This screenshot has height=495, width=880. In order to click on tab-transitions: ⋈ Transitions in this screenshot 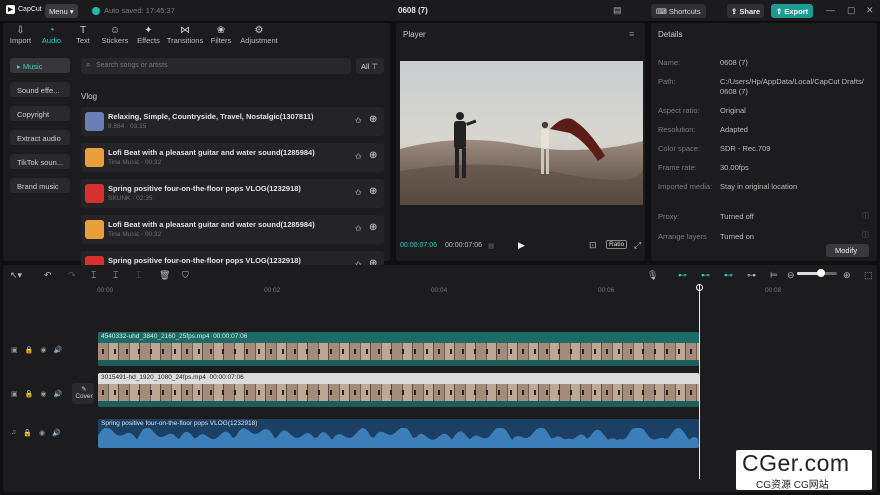, I will do `click(185, 36)`.